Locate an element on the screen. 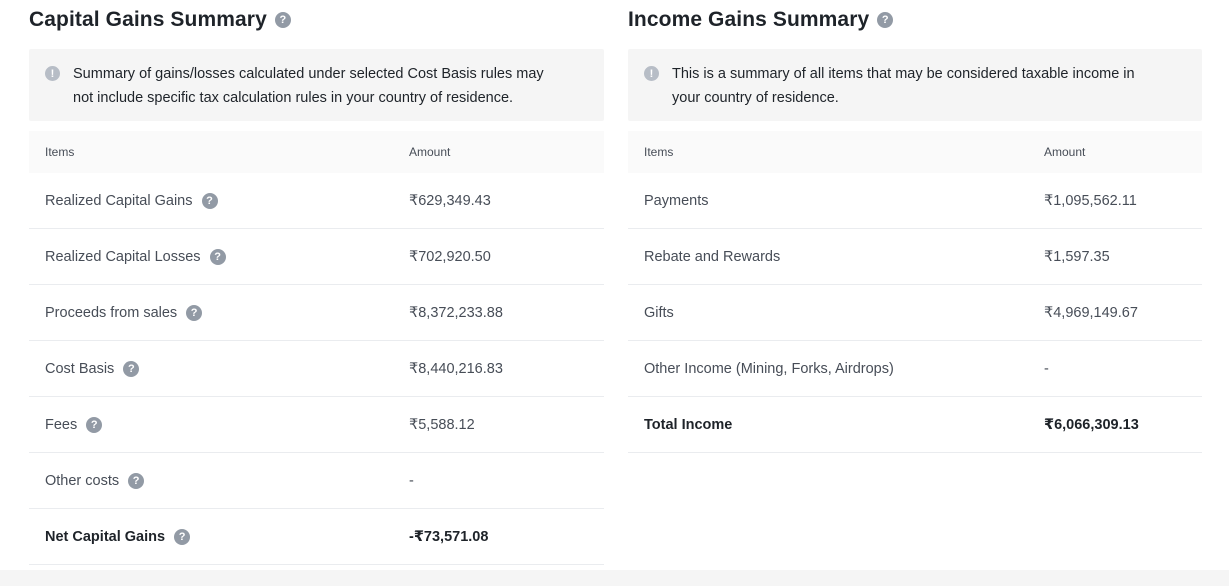 This screenshot has width=1229, height=586. row-value: ₹702,920.50 is located at coordinates (450, 257).